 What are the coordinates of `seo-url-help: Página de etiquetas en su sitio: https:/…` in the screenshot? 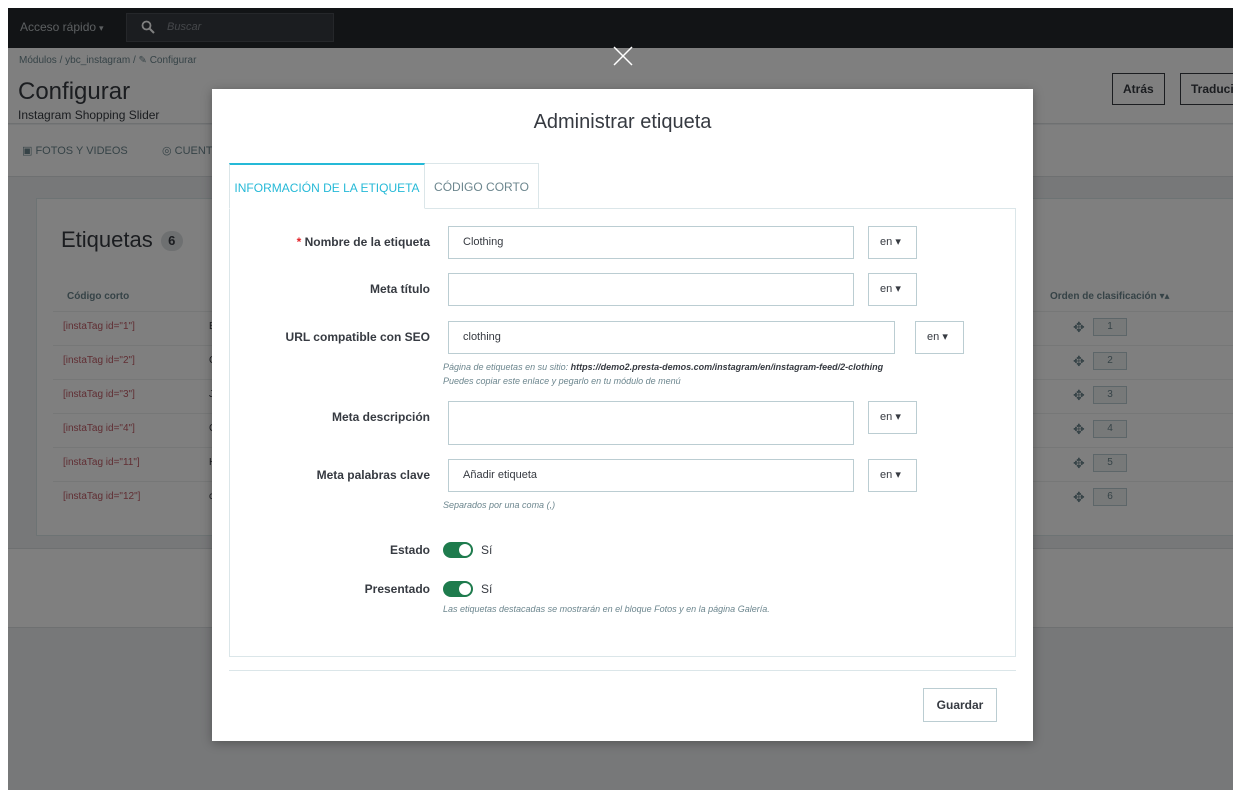 It's located at (663, 367).